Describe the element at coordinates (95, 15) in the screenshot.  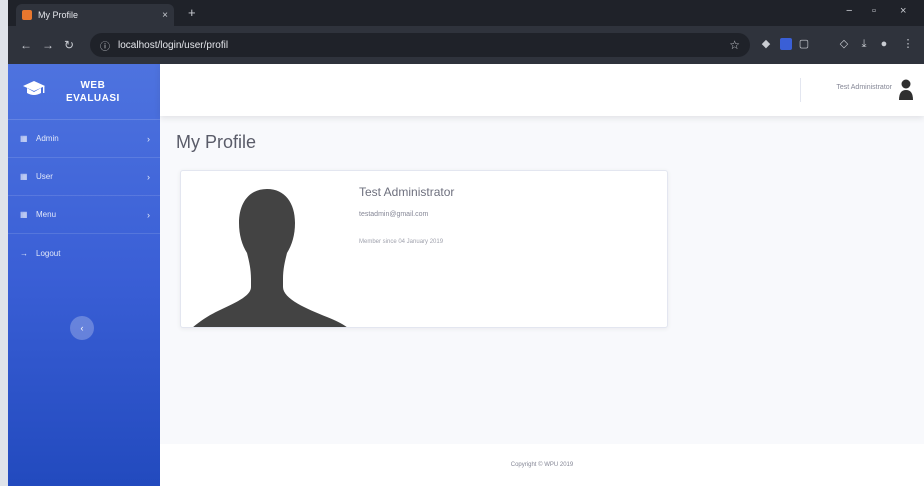
I see `browser-tab: My Profile ×` at that location.